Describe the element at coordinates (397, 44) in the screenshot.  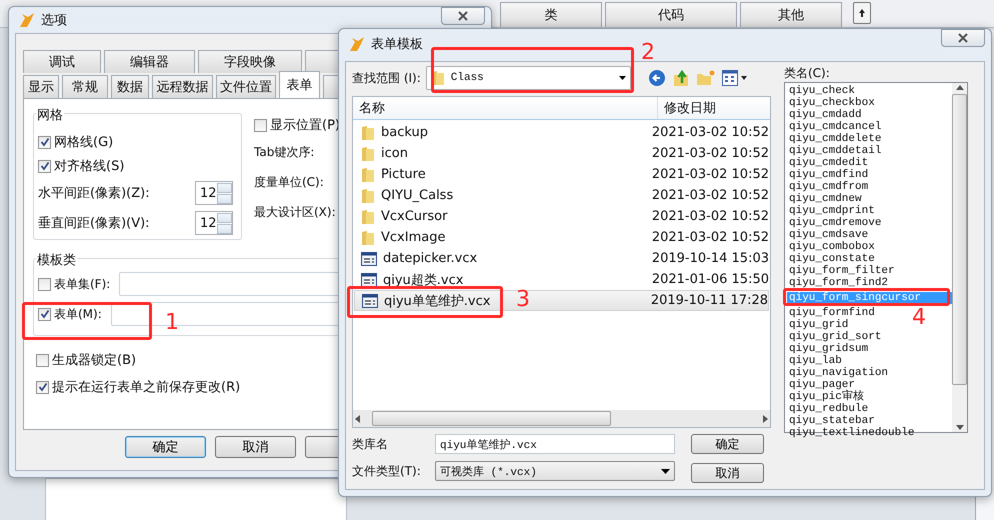
I see `window-title: 表单模板` at that location.